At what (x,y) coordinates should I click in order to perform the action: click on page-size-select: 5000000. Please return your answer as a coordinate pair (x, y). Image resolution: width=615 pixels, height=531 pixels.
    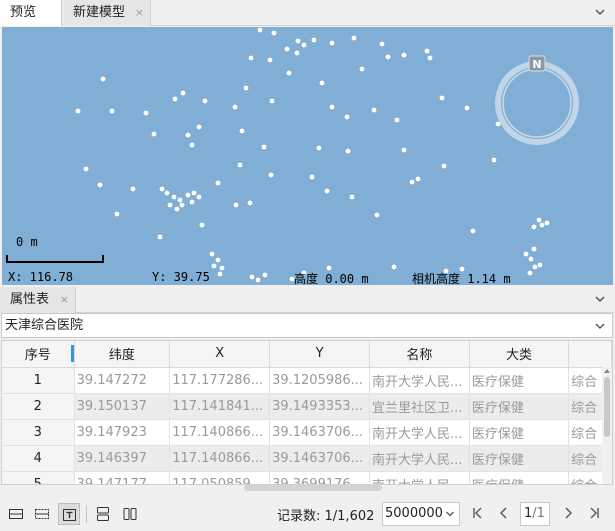
    Looking at the image, I should click on (421, 514).